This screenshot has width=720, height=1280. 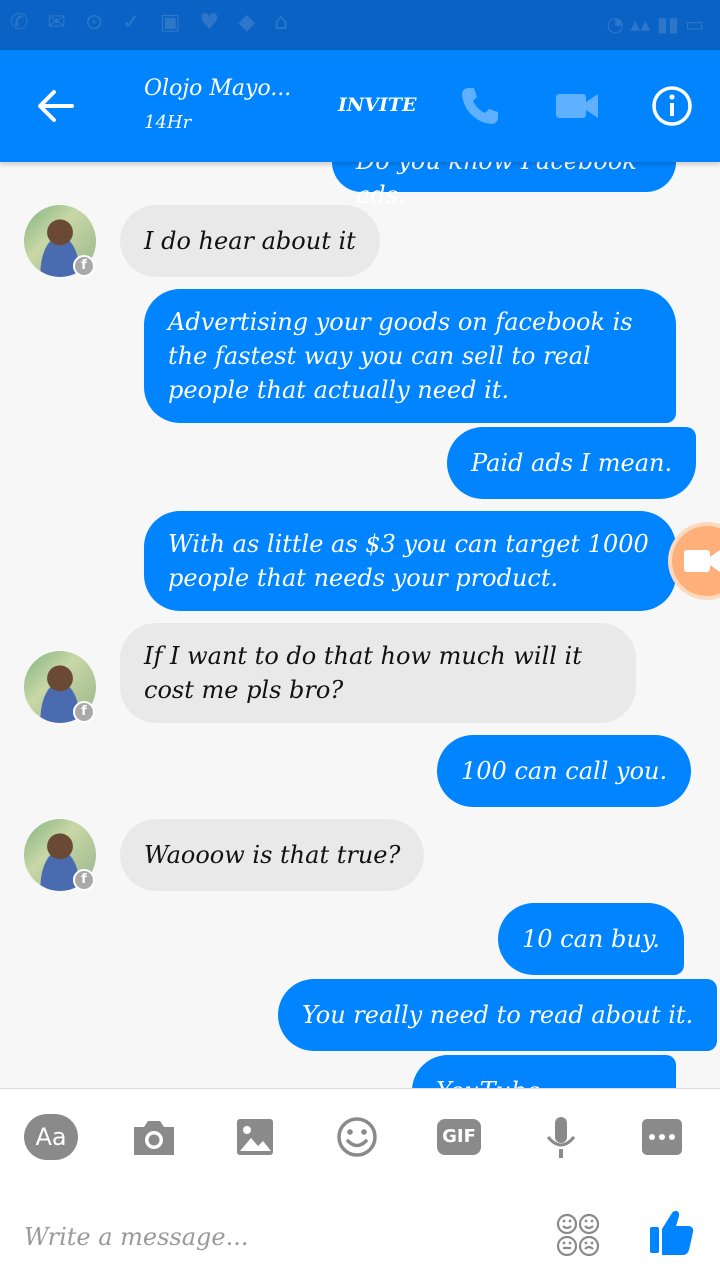 I want to click on gif-button: GIF, so click(x=459, y=1137).